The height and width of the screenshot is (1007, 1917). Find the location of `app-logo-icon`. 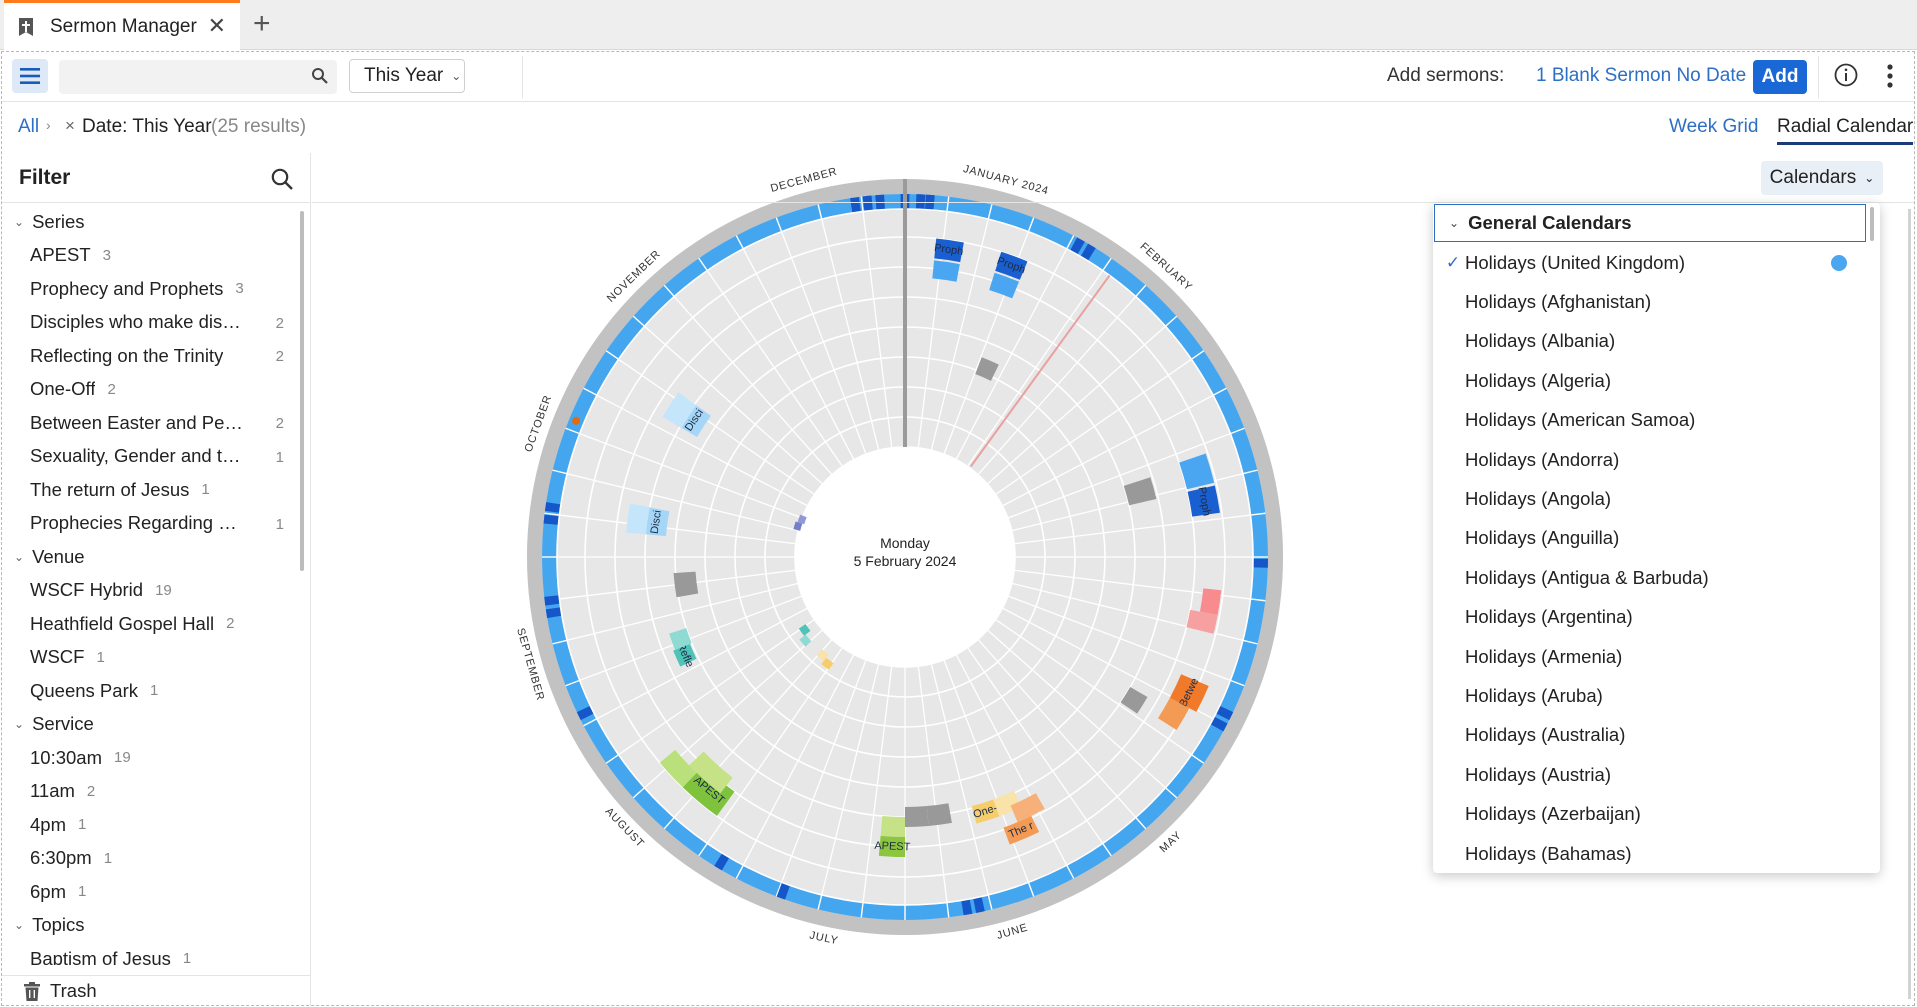

app-logo-icon is located at coordinates (26, 26).